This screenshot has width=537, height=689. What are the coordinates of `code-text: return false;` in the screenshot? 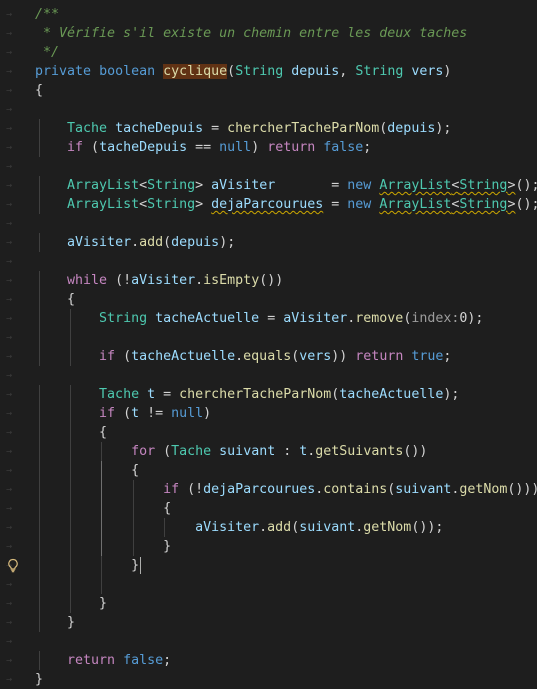 It's located at (103, 660).